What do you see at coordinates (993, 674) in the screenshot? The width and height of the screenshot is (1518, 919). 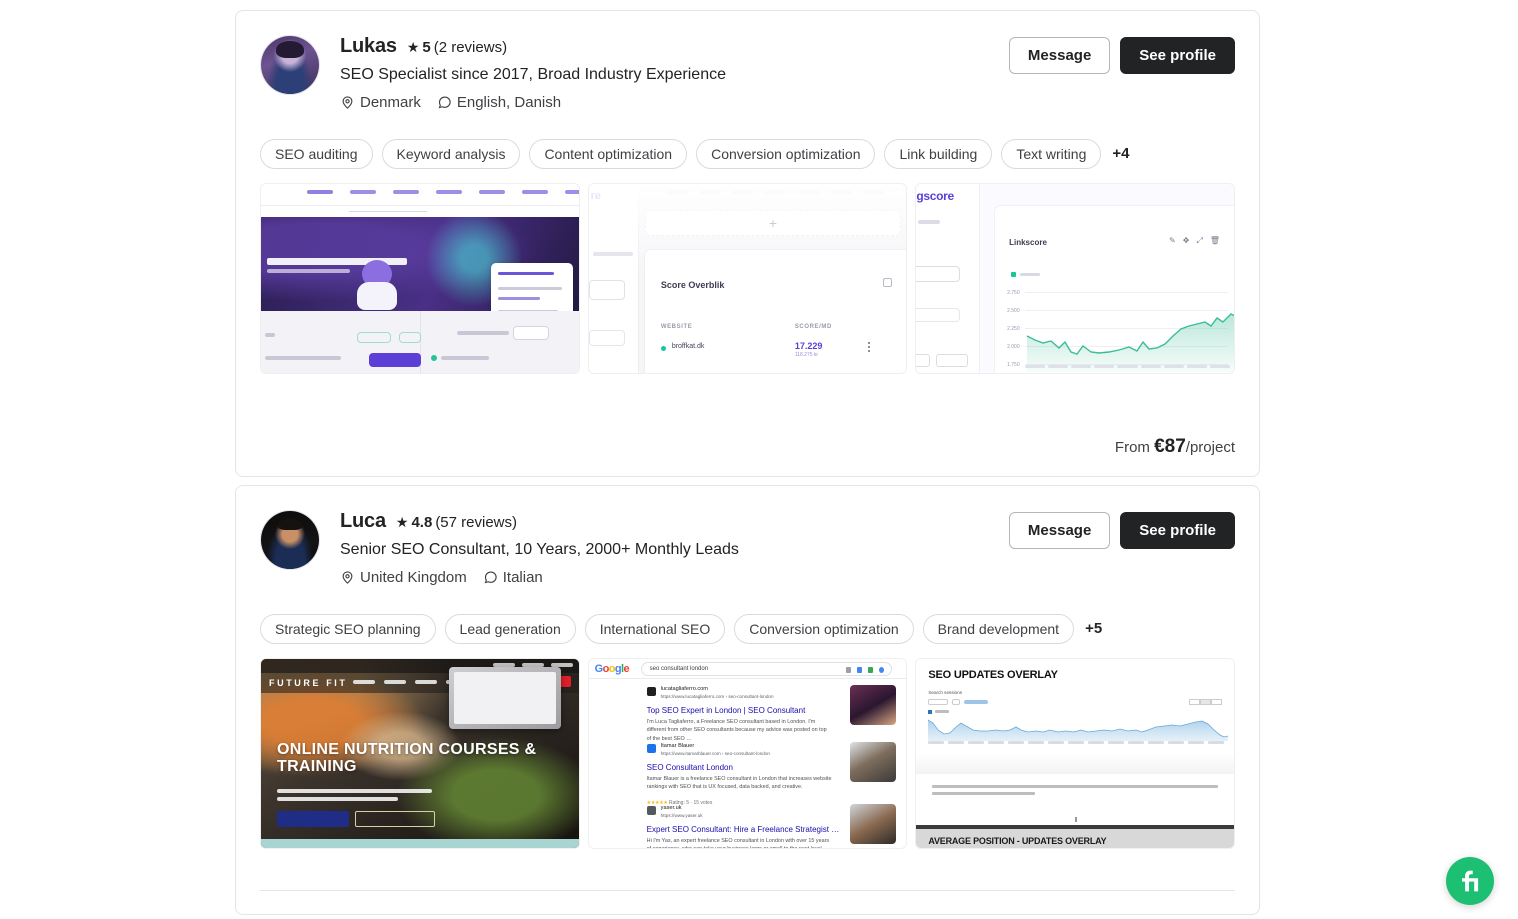 I see `overlay-heading: SEO UPDATES OVERLAY` at bounding box center [993, 674].